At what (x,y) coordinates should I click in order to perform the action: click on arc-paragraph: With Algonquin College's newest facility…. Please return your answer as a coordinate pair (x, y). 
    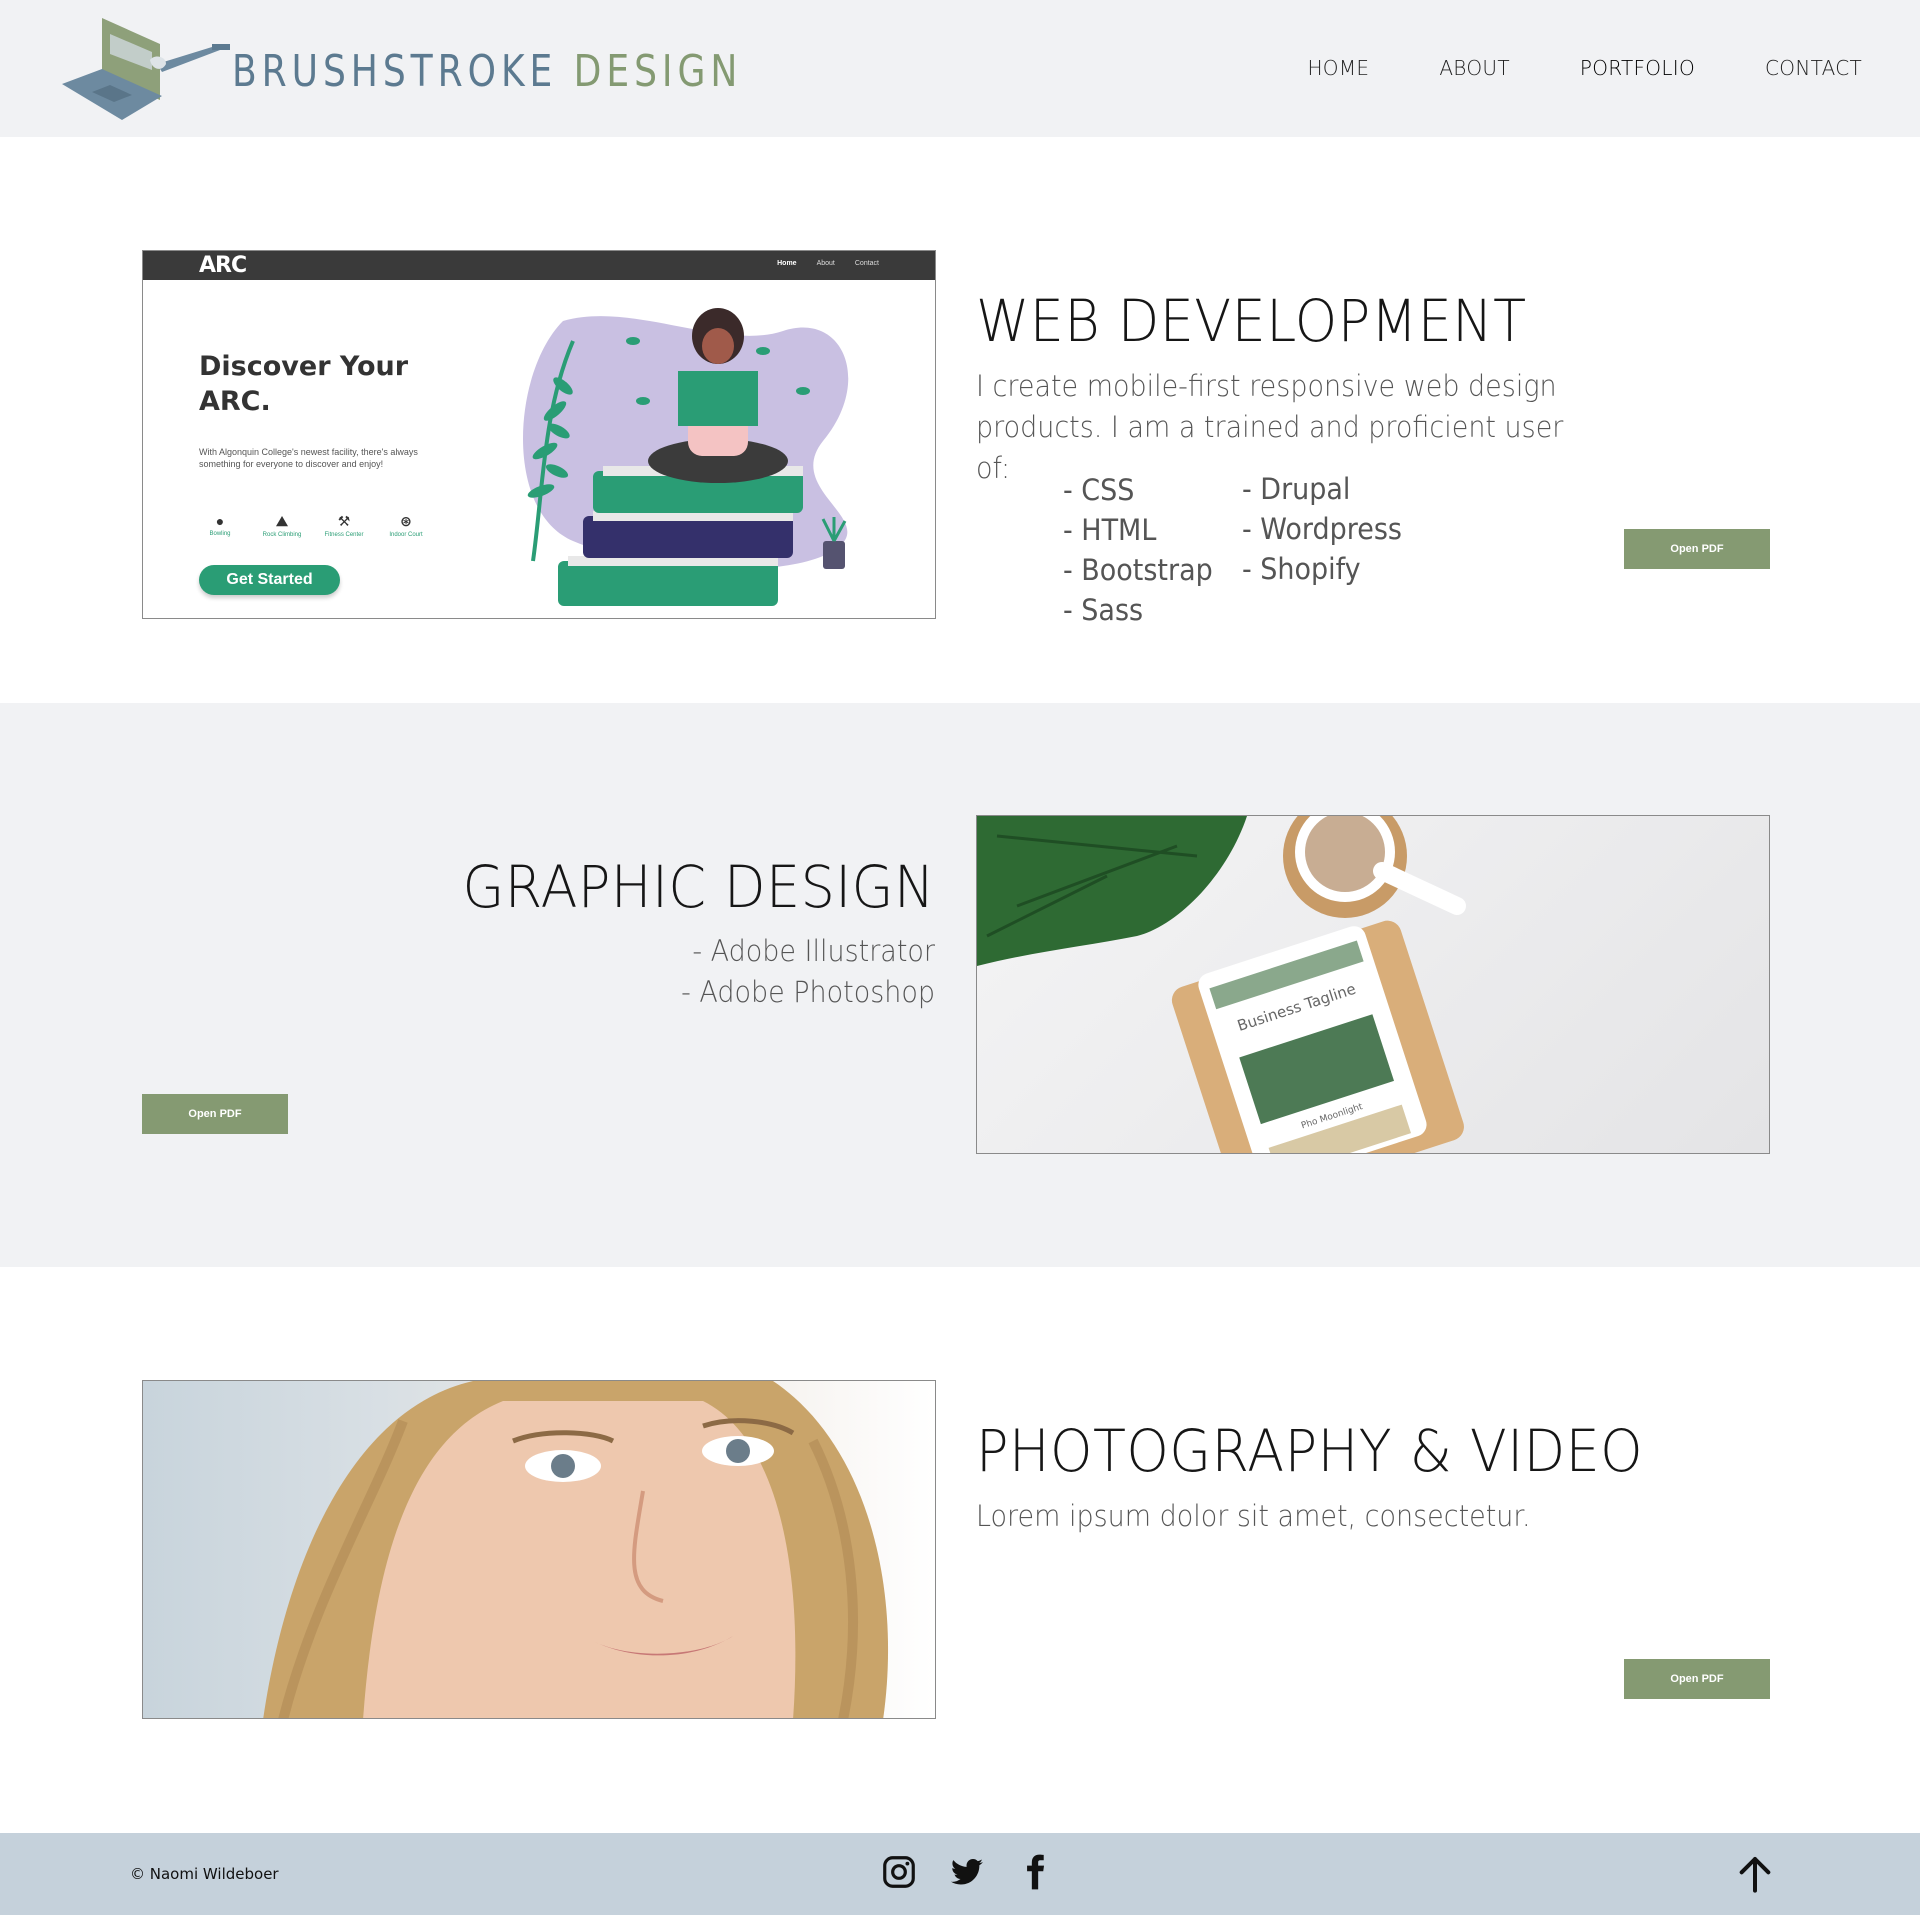
    Looking at the image, I should click on (308, 458).